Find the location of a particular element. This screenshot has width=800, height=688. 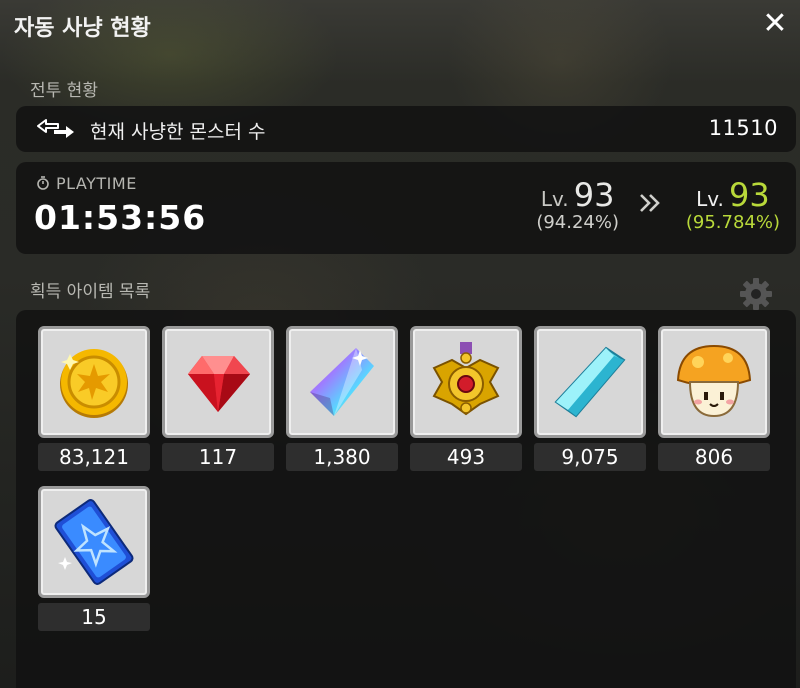

item-slot: 15 is located at coordinates (94, 558).